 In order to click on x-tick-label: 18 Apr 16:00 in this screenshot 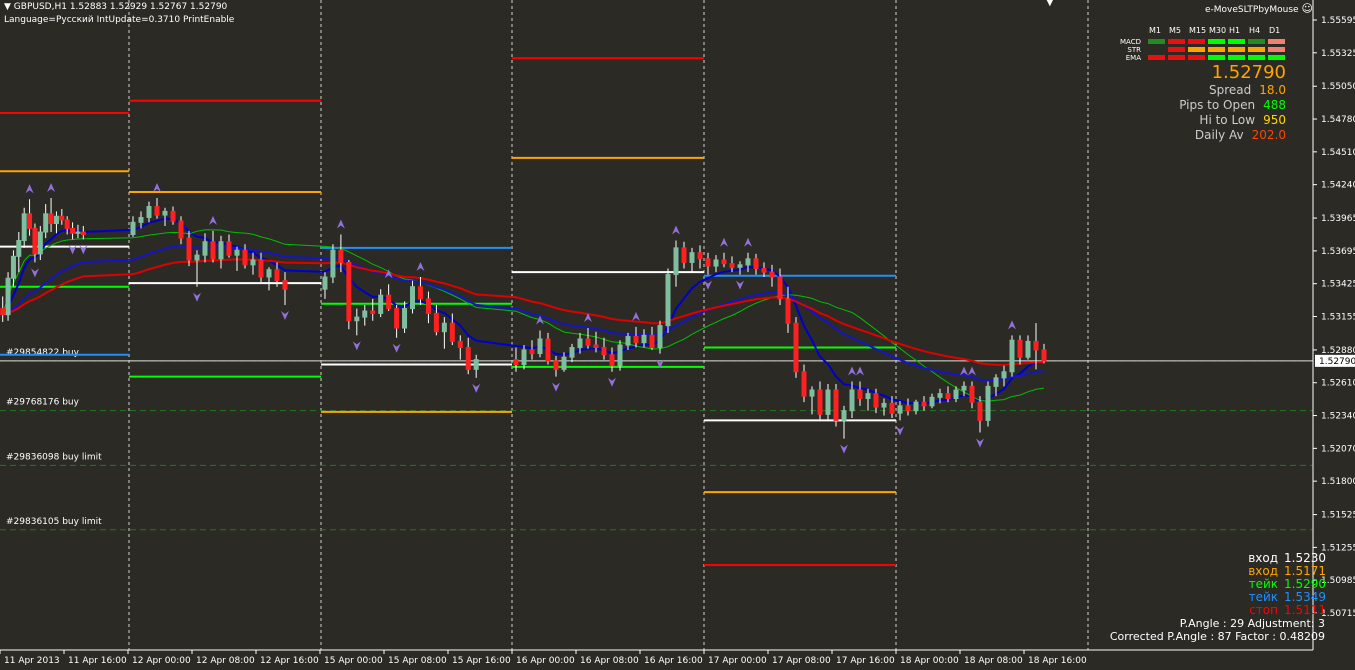, I will do `click(1057, 661)`.